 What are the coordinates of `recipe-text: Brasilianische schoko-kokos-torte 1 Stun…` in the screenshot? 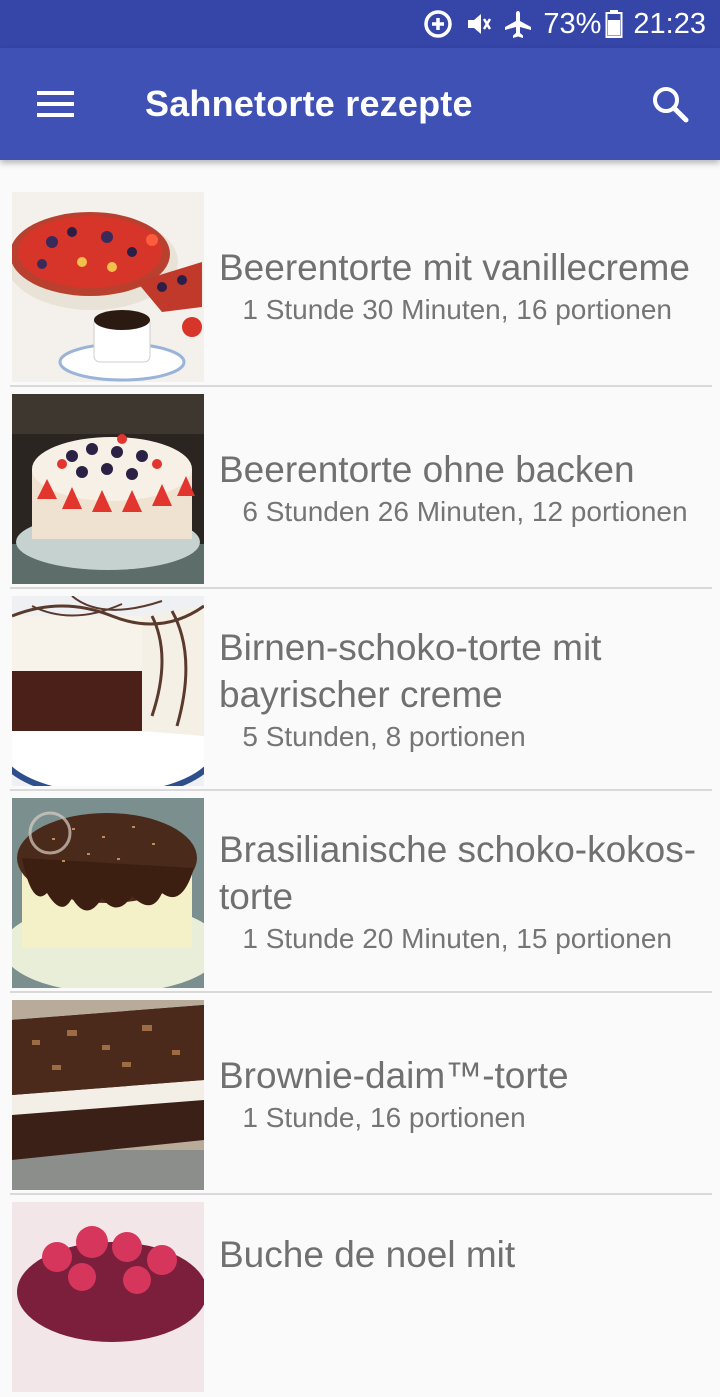 It's located at (459, 892).